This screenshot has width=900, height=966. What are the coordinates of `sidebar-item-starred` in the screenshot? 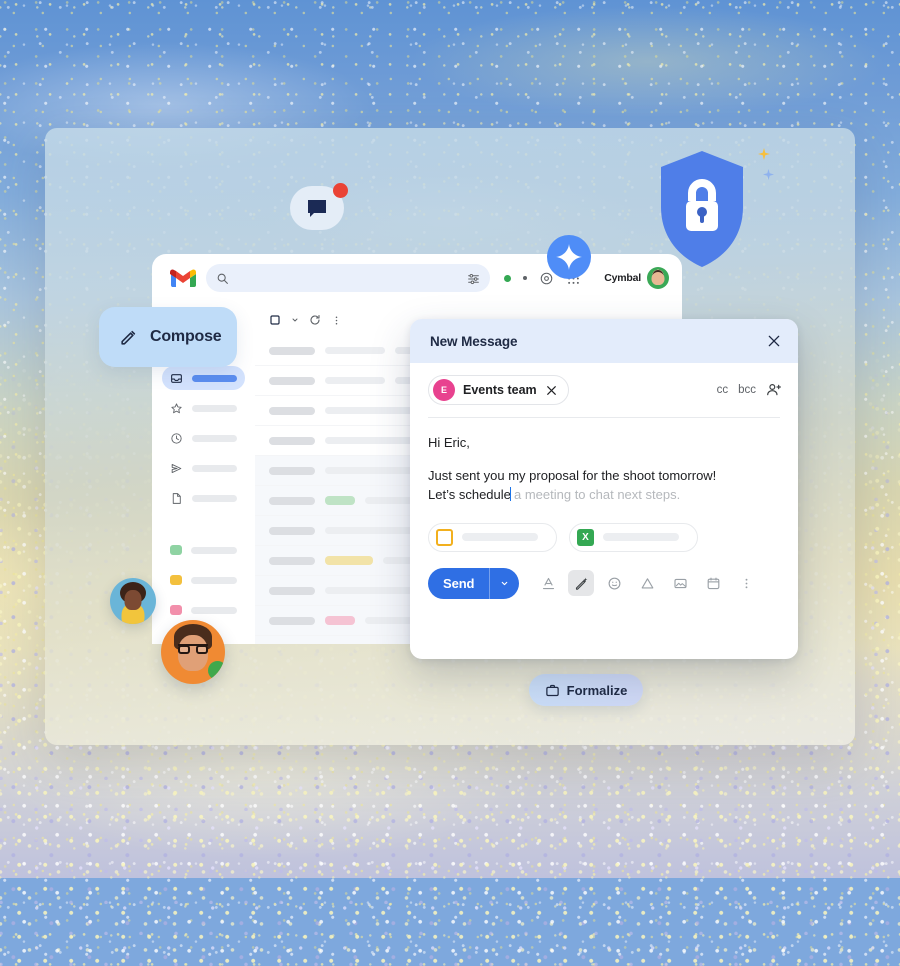 It's located at (203, 408).